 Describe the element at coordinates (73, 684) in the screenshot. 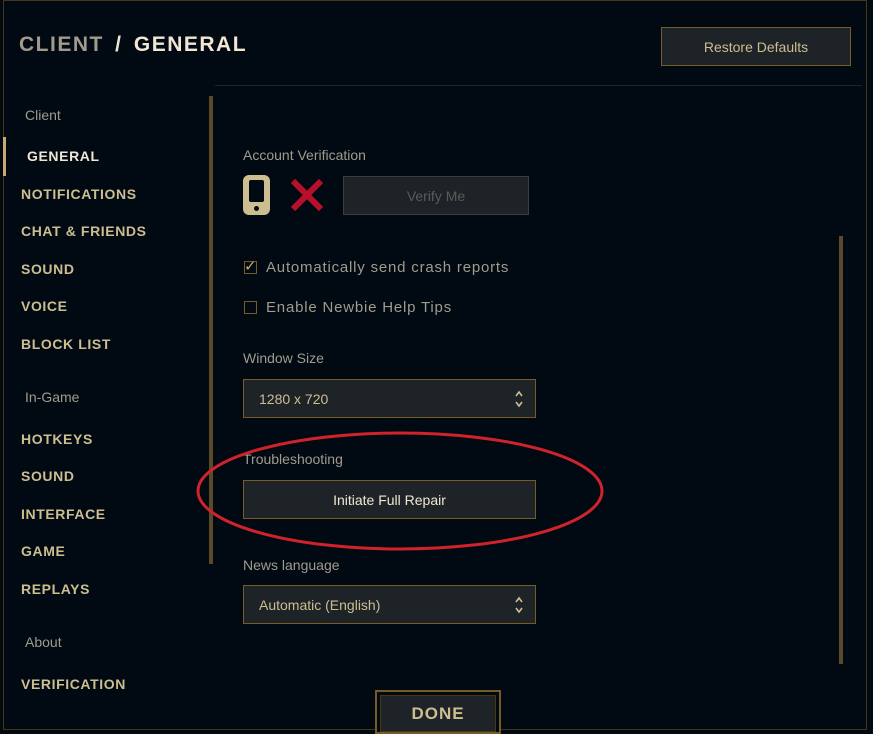

I see `nav-item-verification: VERIFICATION` at that location.